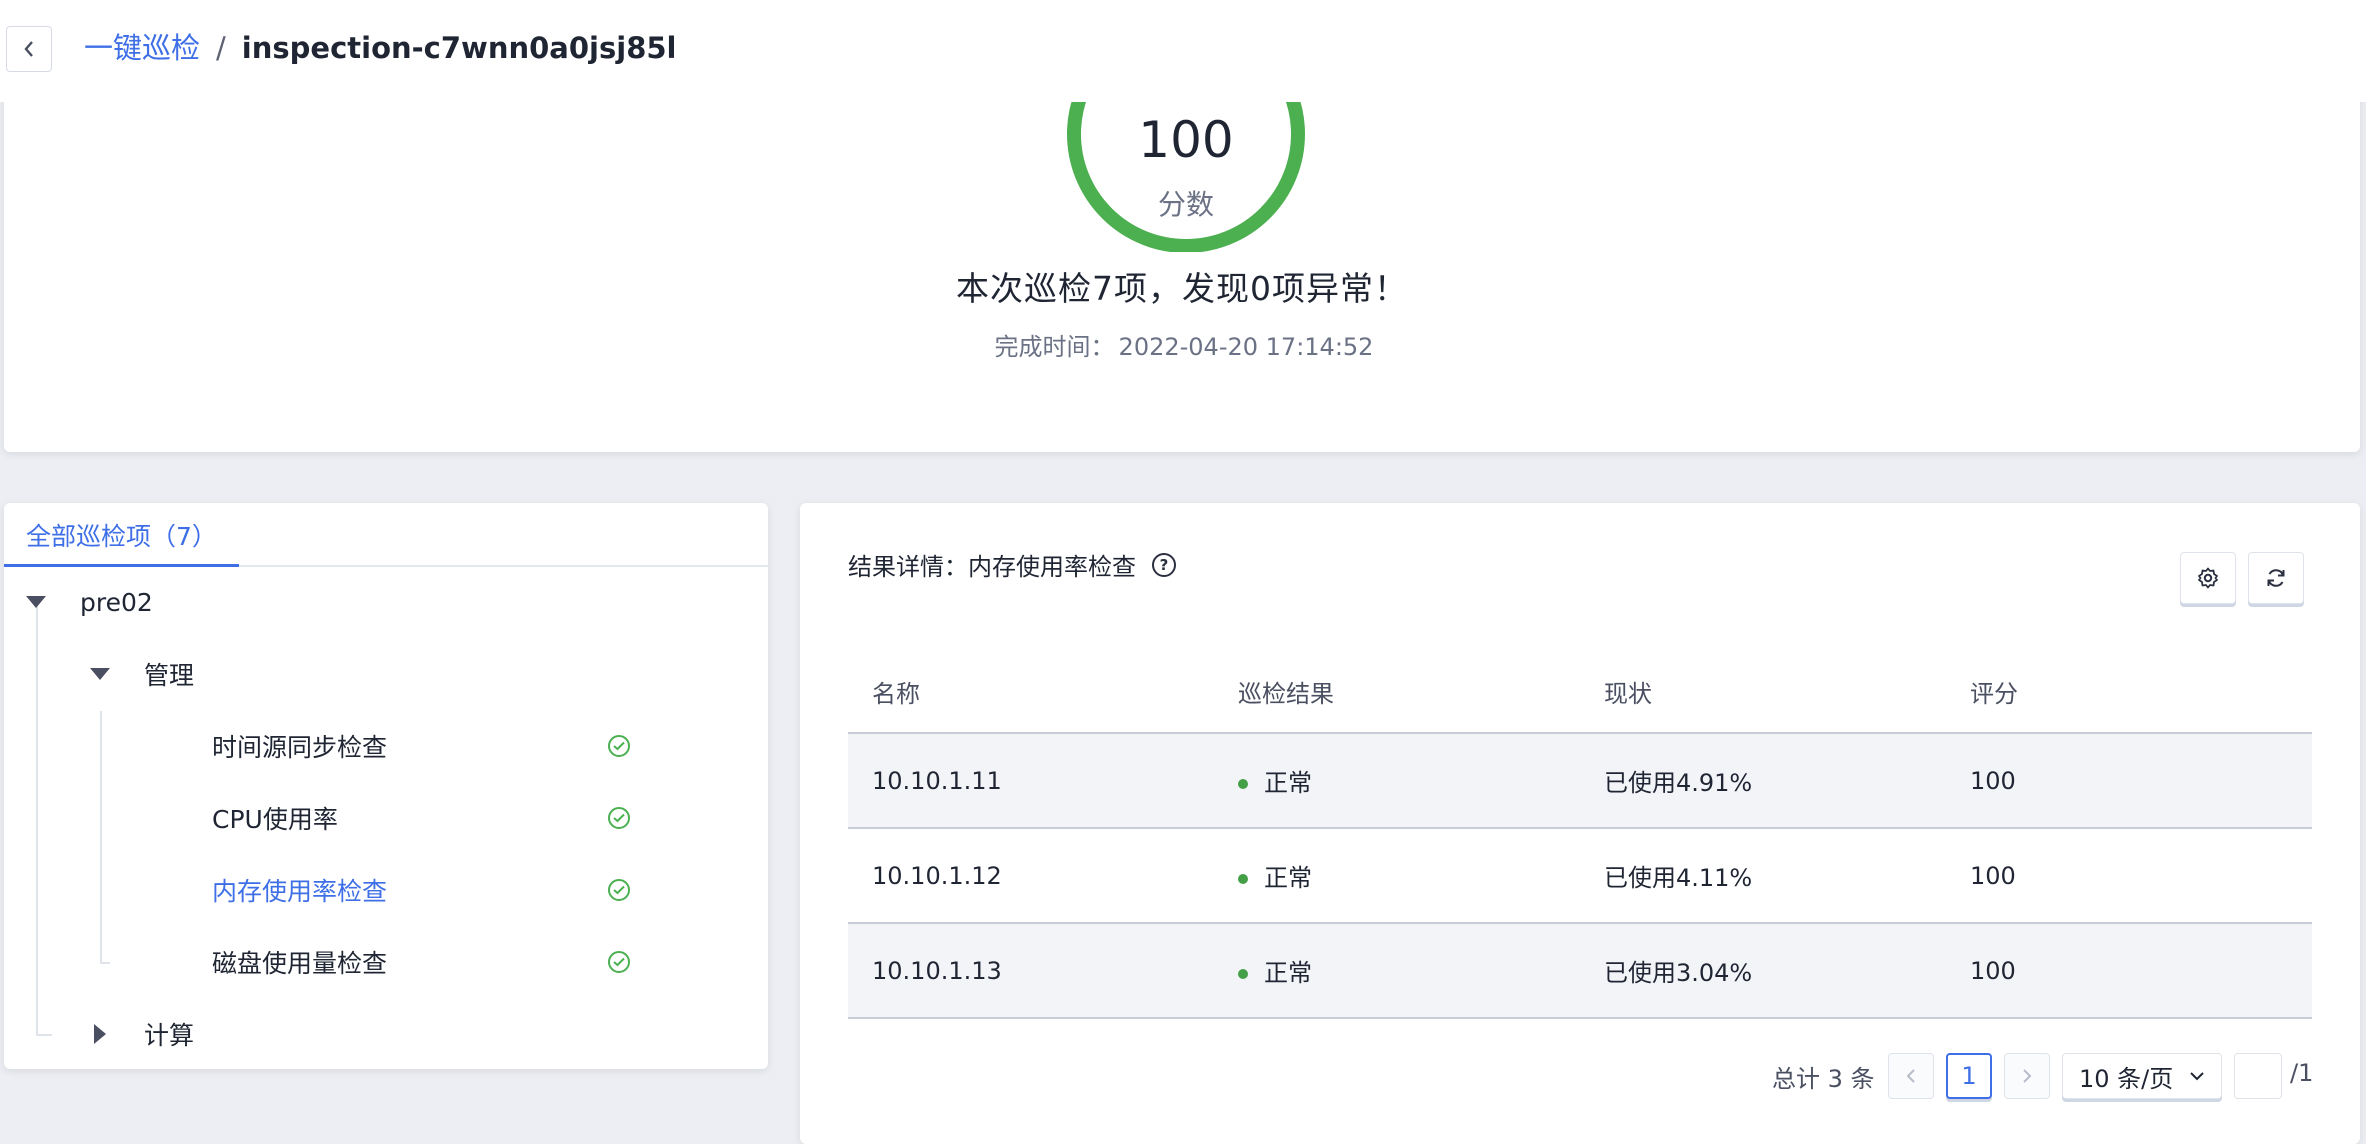 This screenshot has width=2366, height=1144. Describe the element at coordinates (1031, 781) in the screenshot. I see `cell-name: 10.10.1.11` at that location.